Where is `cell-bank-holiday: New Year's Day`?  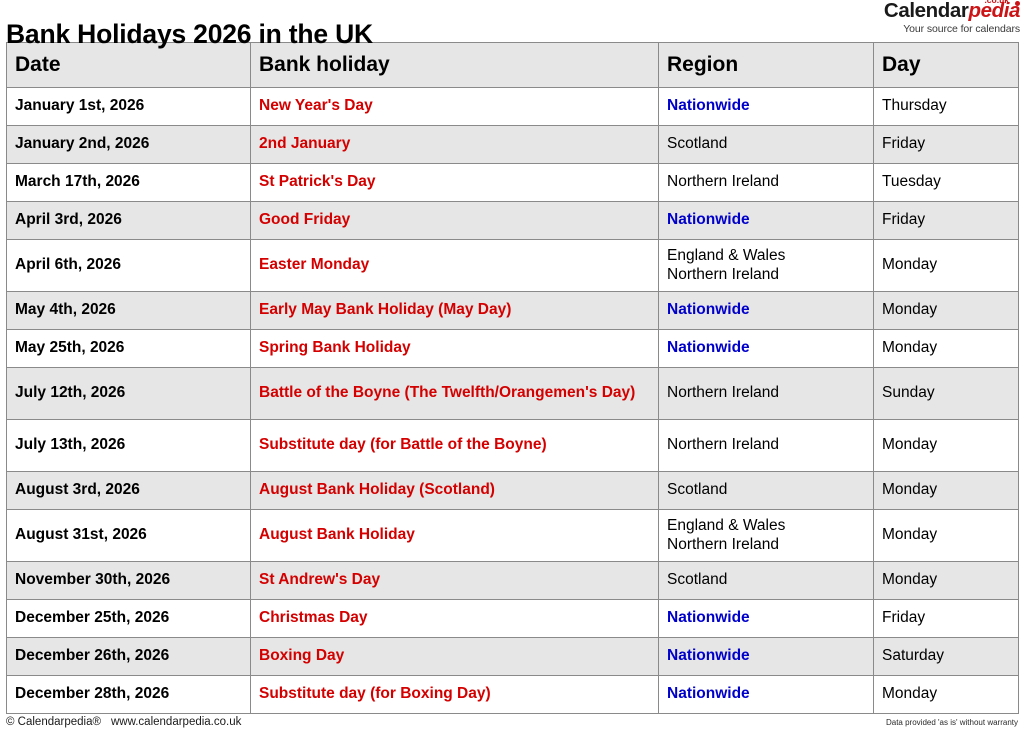
cell-bank-holiday: New Year's Day is located at coordinates (454, 106).